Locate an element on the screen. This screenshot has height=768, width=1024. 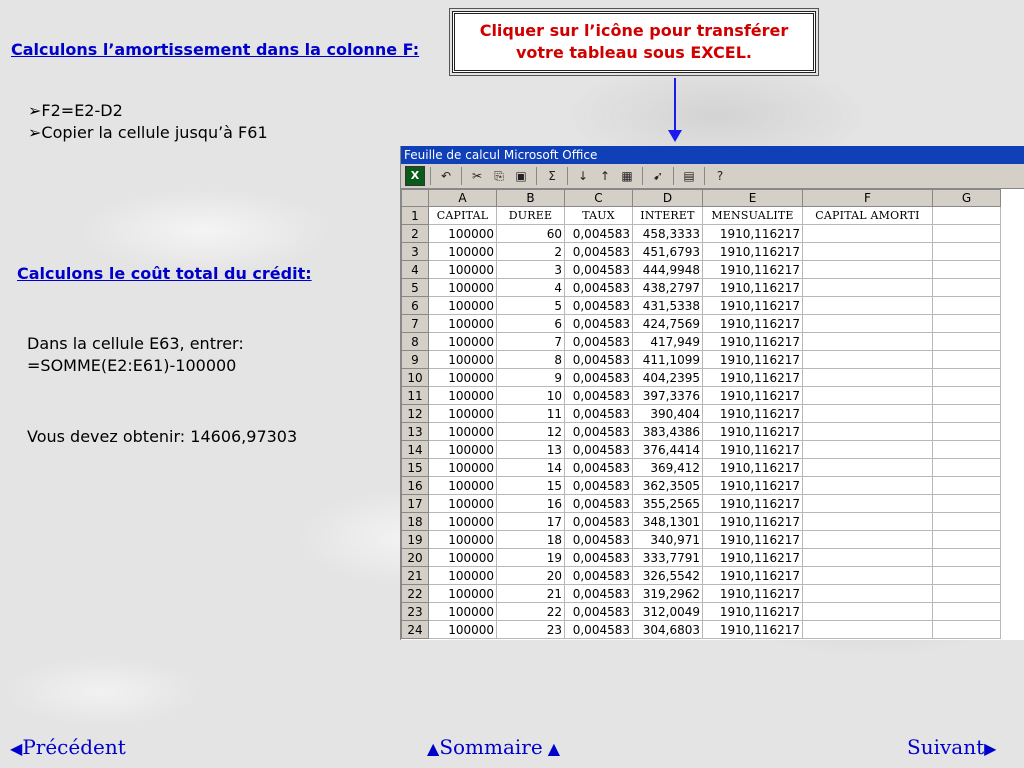
sort-ascending-icon: ↓ is located at coordinates (583, 176).